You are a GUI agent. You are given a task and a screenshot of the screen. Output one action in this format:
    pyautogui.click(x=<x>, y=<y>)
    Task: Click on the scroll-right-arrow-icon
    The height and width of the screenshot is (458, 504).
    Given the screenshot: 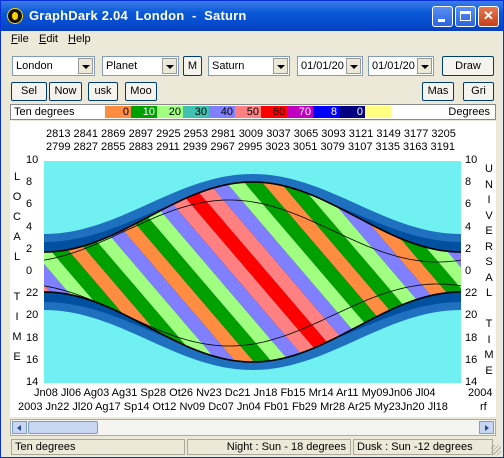 What is the action you would take?
    pyautogui.click(x=486, y=427)
    